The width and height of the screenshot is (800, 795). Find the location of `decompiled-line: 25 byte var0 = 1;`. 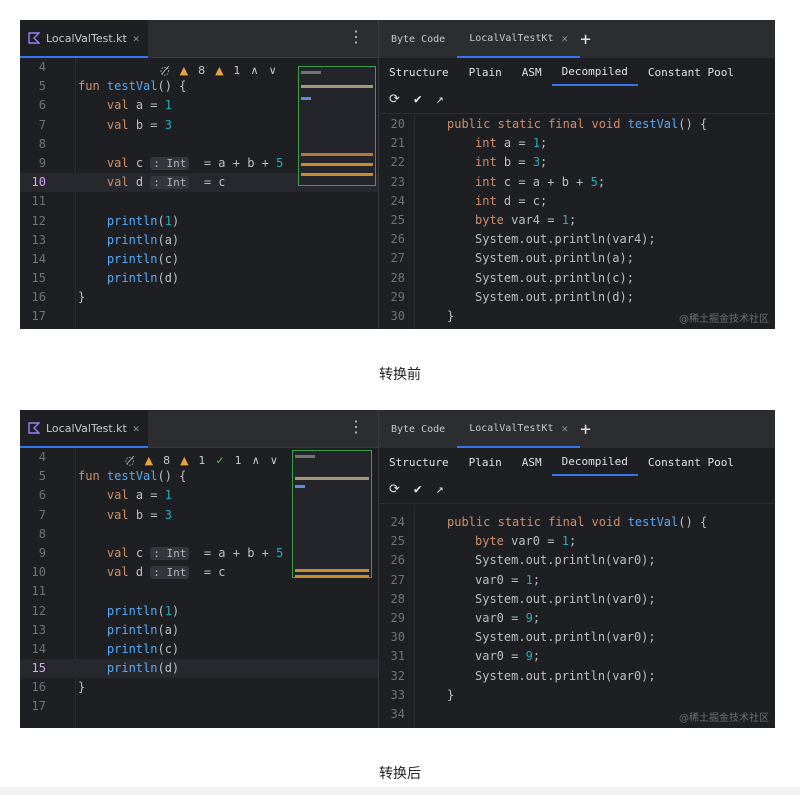

decompiled-line: 25 byte var0 = 1; is located at coordinates (577, 541).